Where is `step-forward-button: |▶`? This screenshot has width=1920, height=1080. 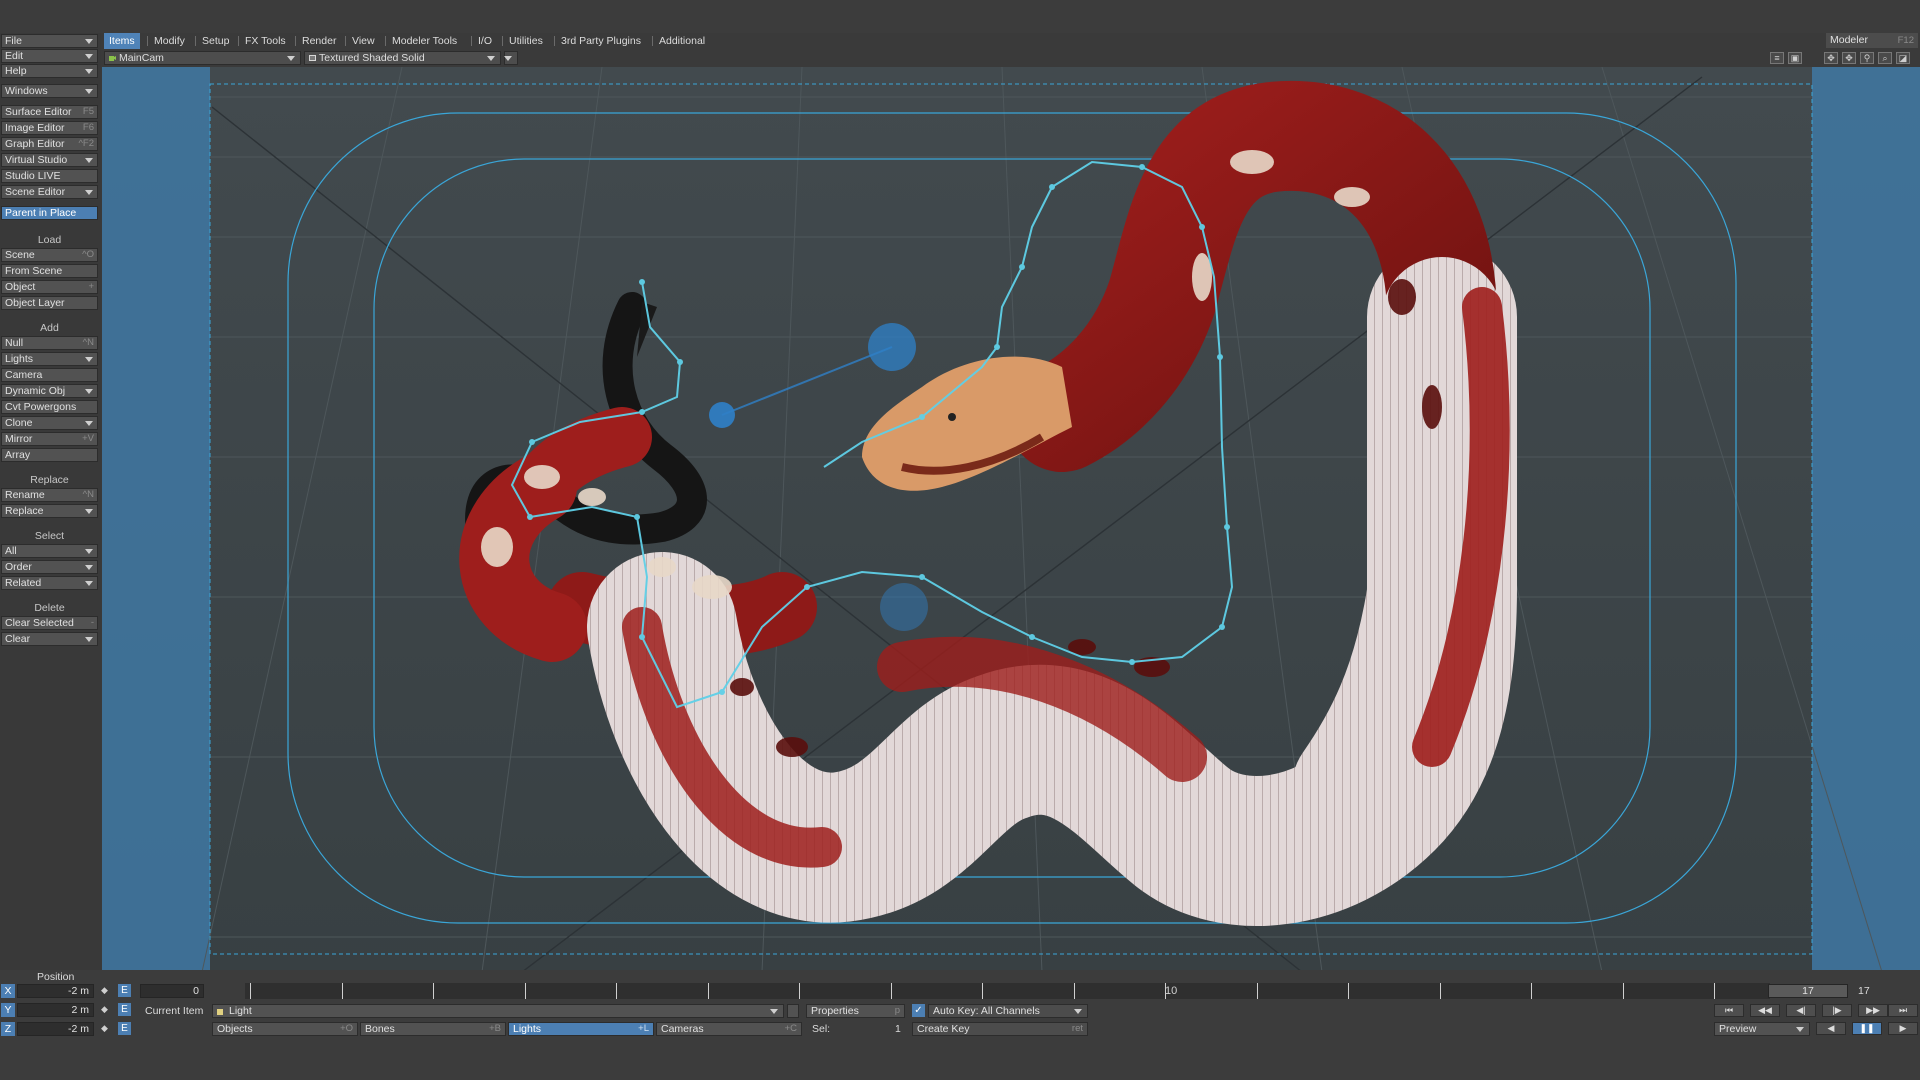 step-forward-button: |▶ is located at coordinates (1837, 1010).